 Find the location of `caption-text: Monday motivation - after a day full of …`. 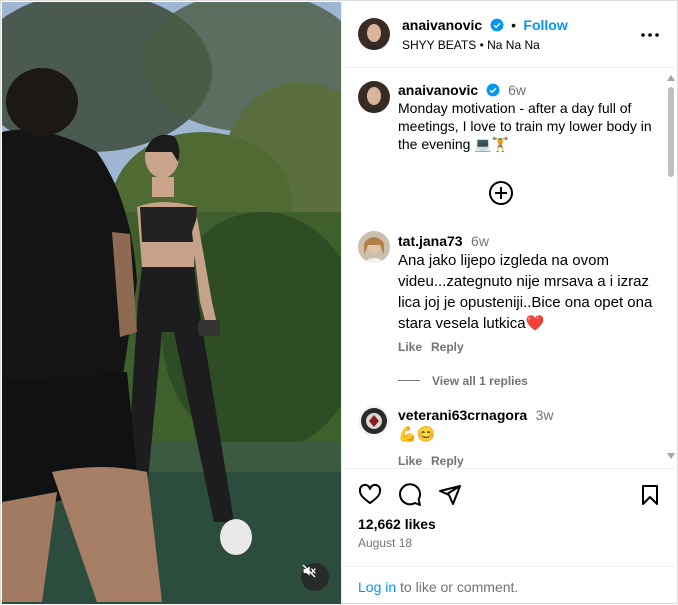

caption-text: Monday motivation - after a day full of … is located at coordinates (525, 126).